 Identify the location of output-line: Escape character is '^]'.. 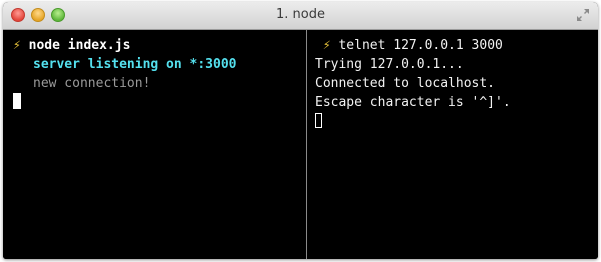
(413, 102).